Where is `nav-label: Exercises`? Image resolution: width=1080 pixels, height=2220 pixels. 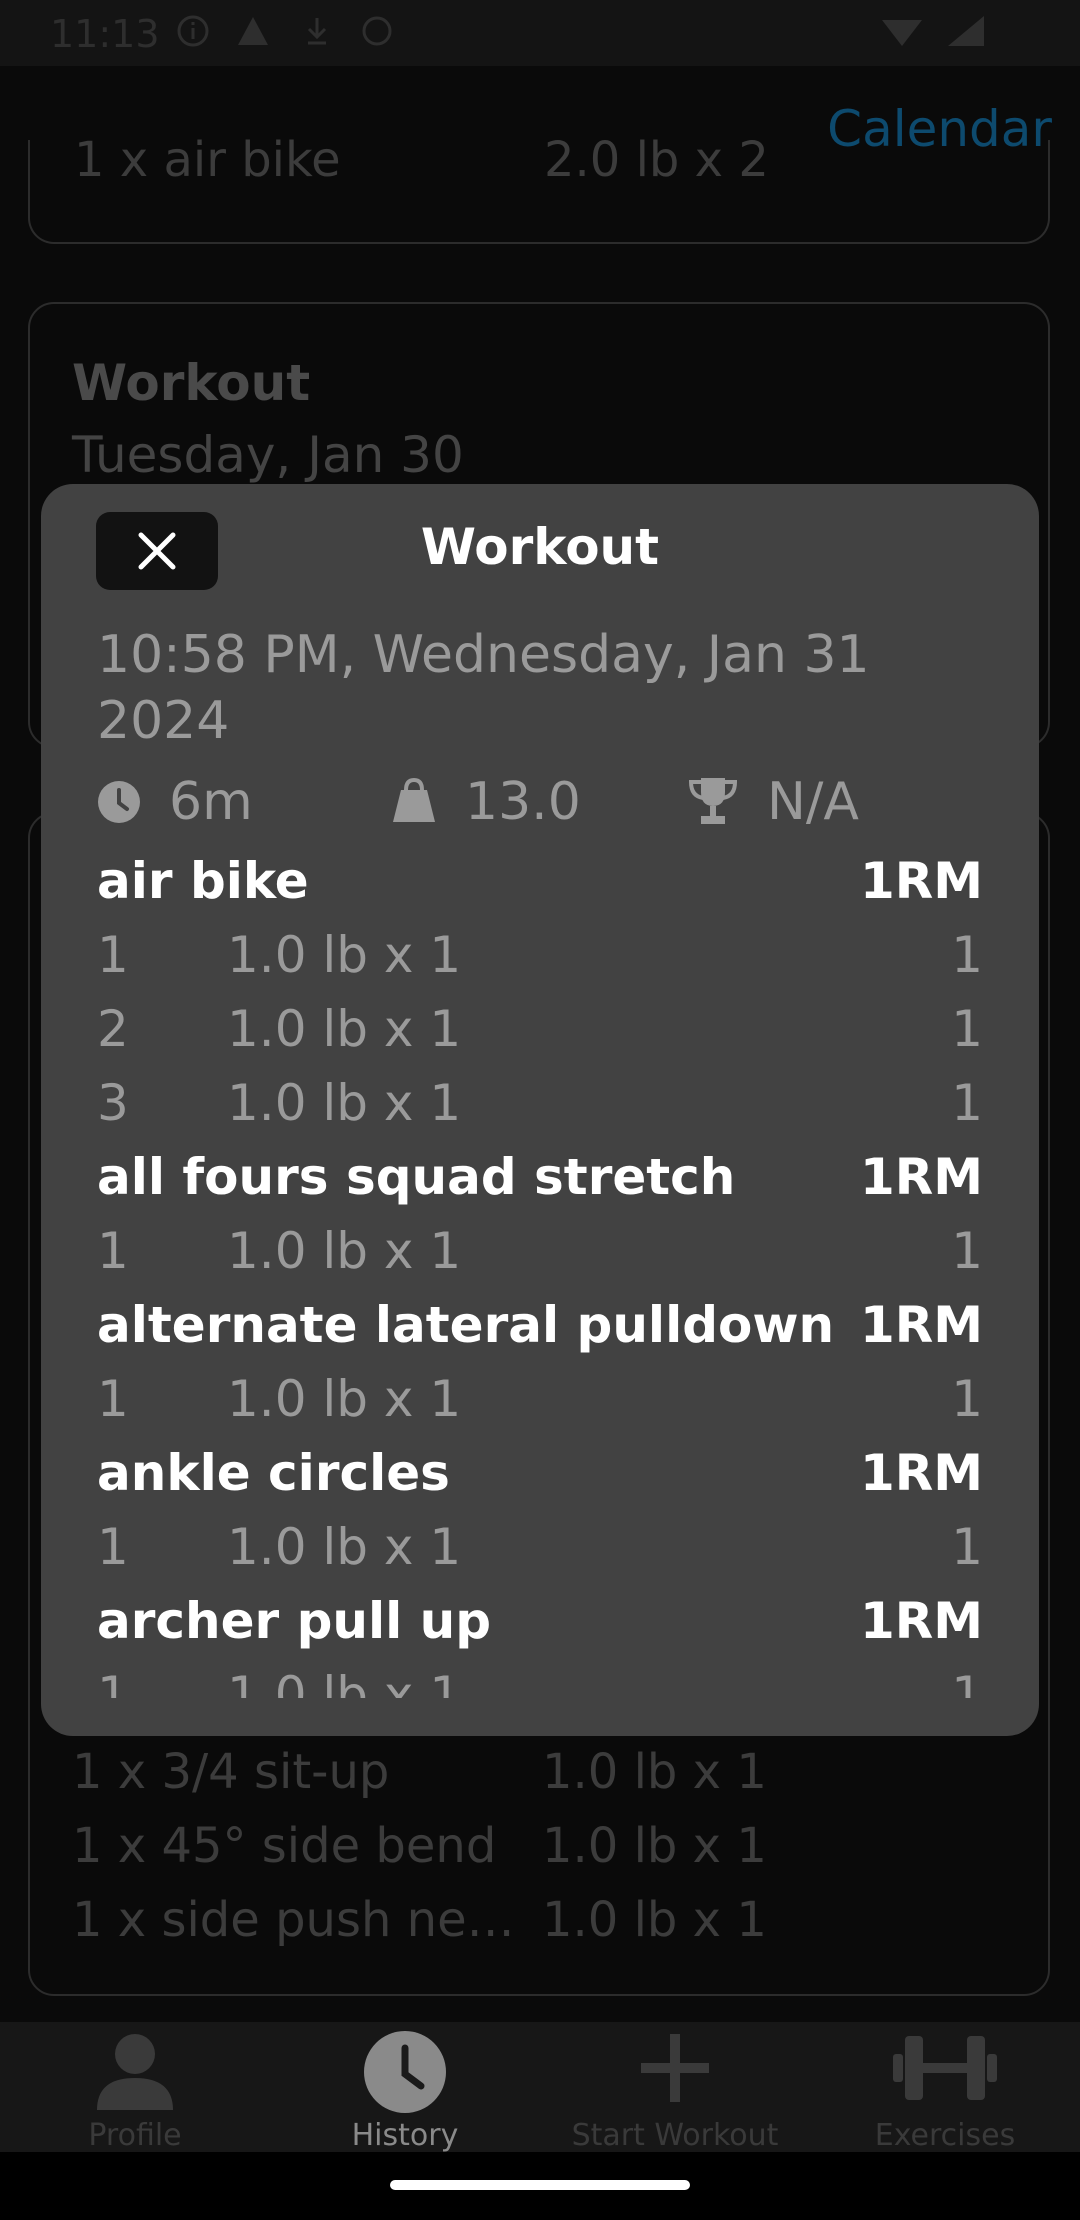
nav-label: Exercises is located at coordinates (945, 2135).